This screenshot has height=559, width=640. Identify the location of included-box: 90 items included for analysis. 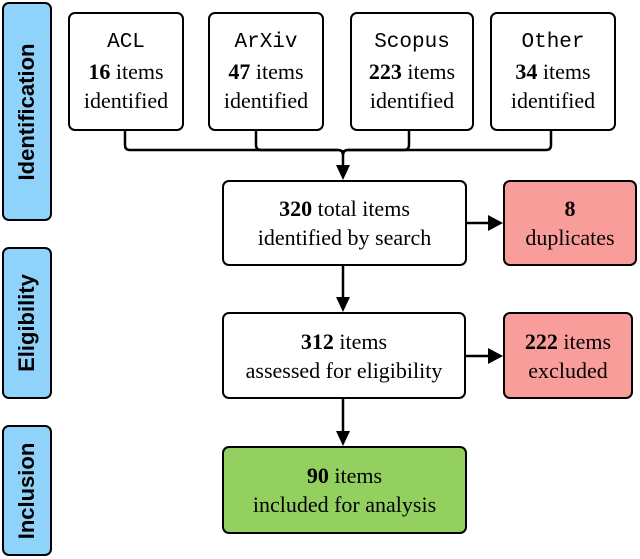
(344, 490).